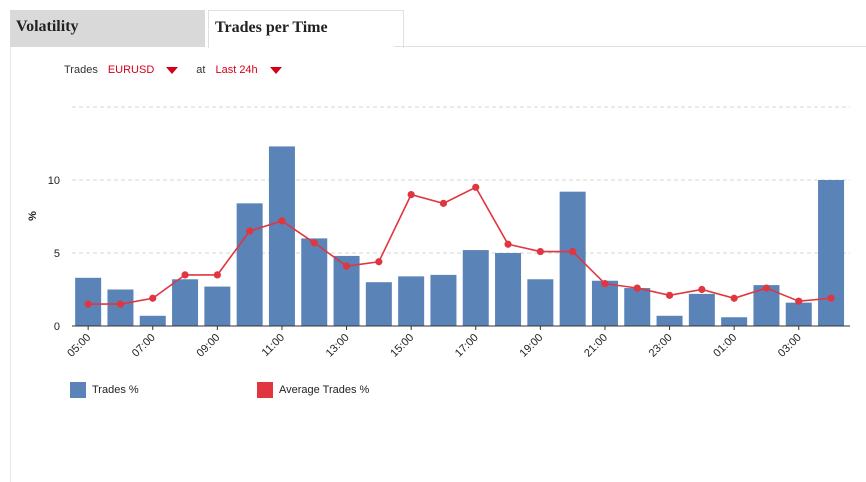  What do you see at coordinates (33, 216) in the screenshot?
I see `y-axis-label: %` at bounding box center [33, 216].